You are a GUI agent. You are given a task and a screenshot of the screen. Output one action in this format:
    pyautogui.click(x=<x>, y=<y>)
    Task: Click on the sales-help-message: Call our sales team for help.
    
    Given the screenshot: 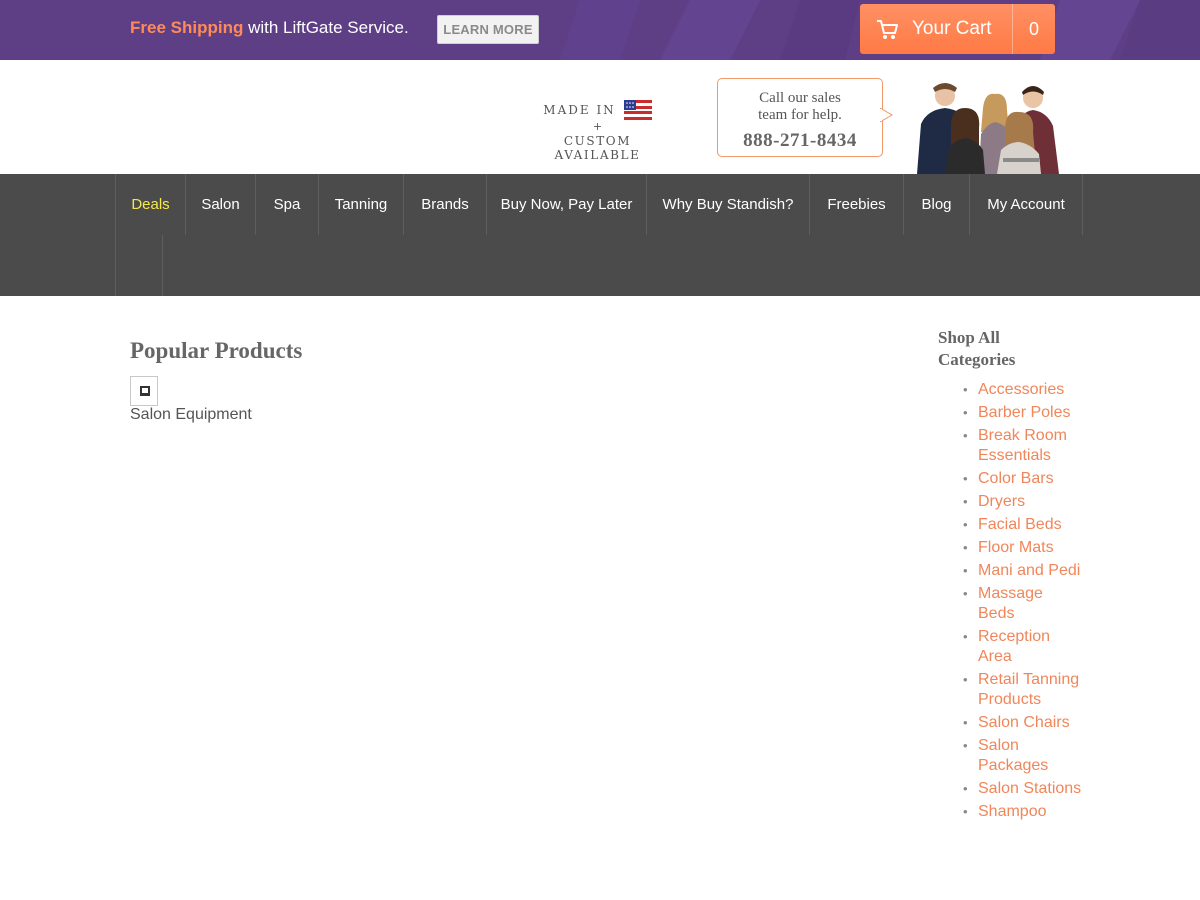 What is the action you would take?
    pyautogui.click(x=800, y=107)
    